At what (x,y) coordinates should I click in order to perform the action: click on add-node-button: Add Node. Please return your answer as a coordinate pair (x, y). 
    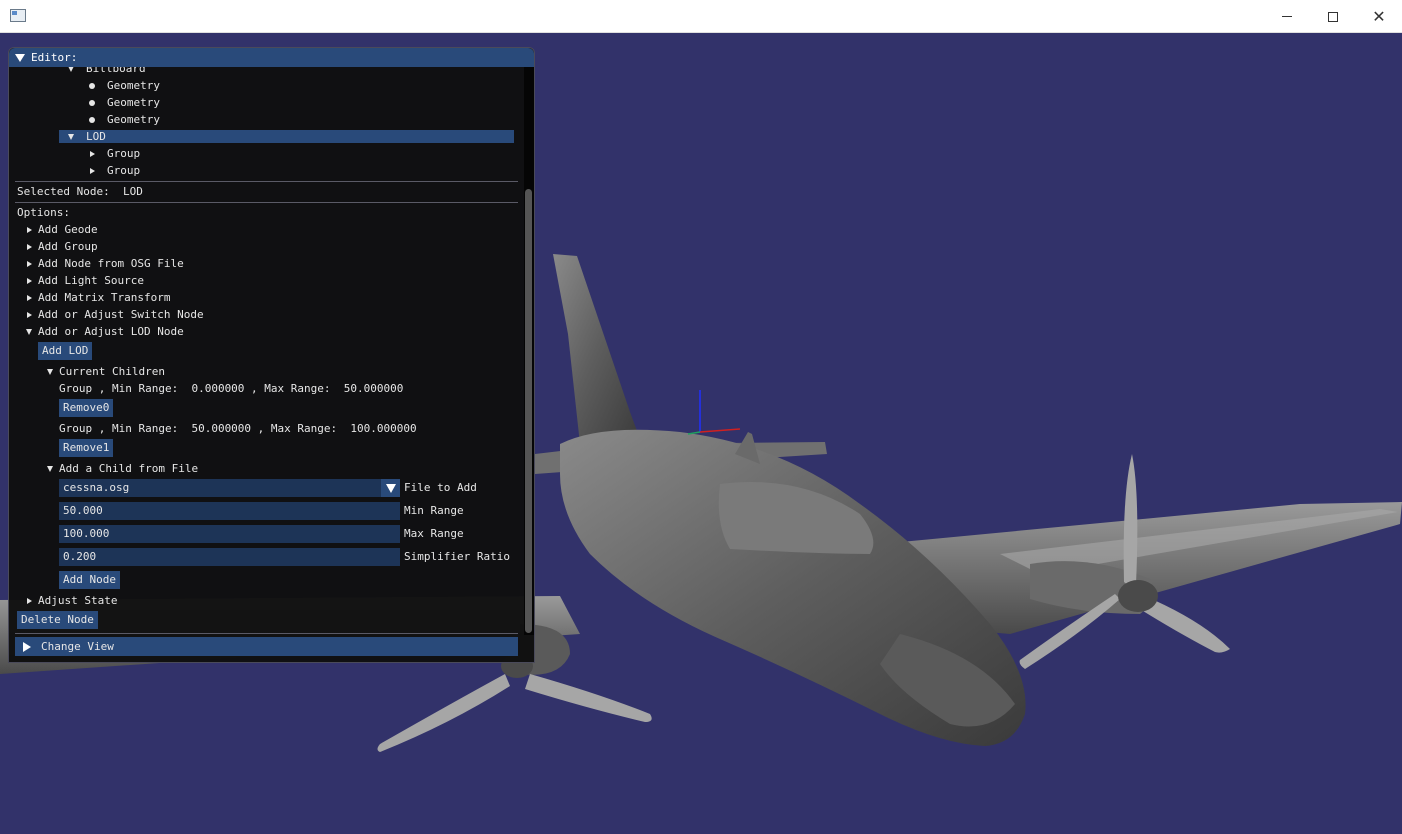
    Looking at the image, I should click on (89, 580).